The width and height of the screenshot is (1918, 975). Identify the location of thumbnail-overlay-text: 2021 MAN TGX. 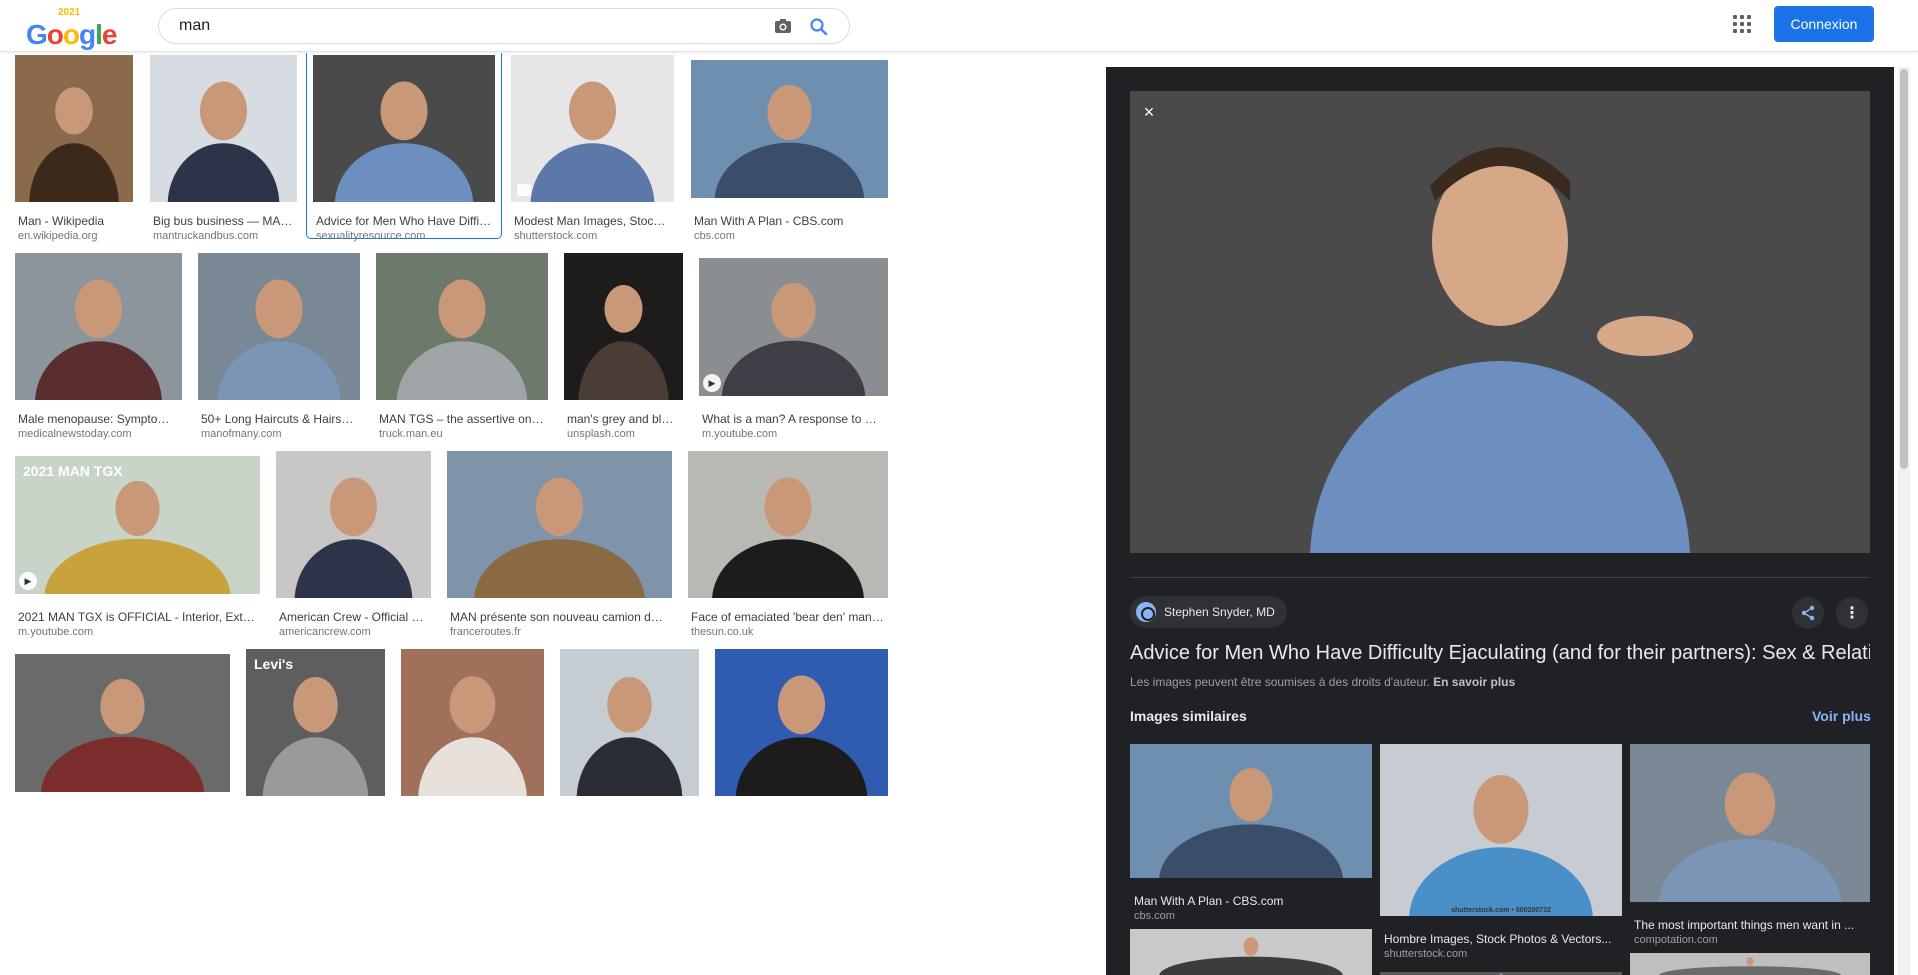
(73, 471).